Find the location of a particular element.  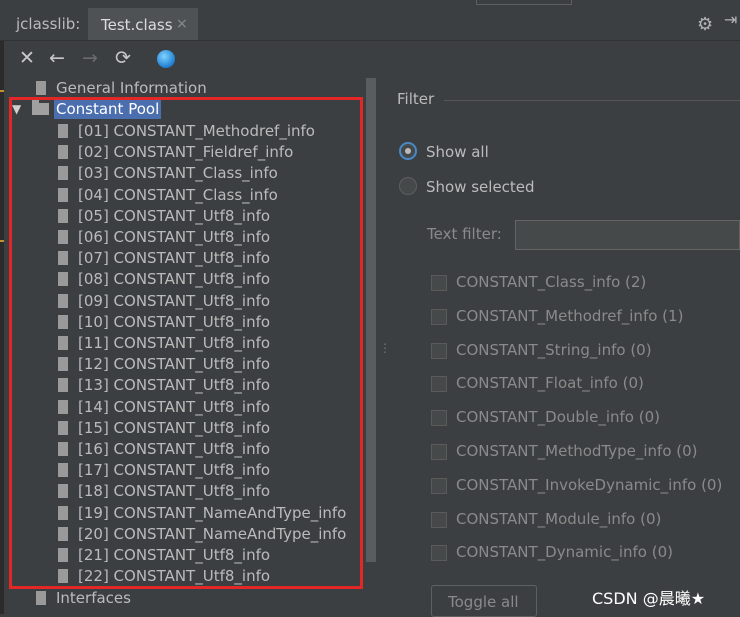

entry-label: [12] CONSTANT_Utf8_info is located at coordinates (174, 364).